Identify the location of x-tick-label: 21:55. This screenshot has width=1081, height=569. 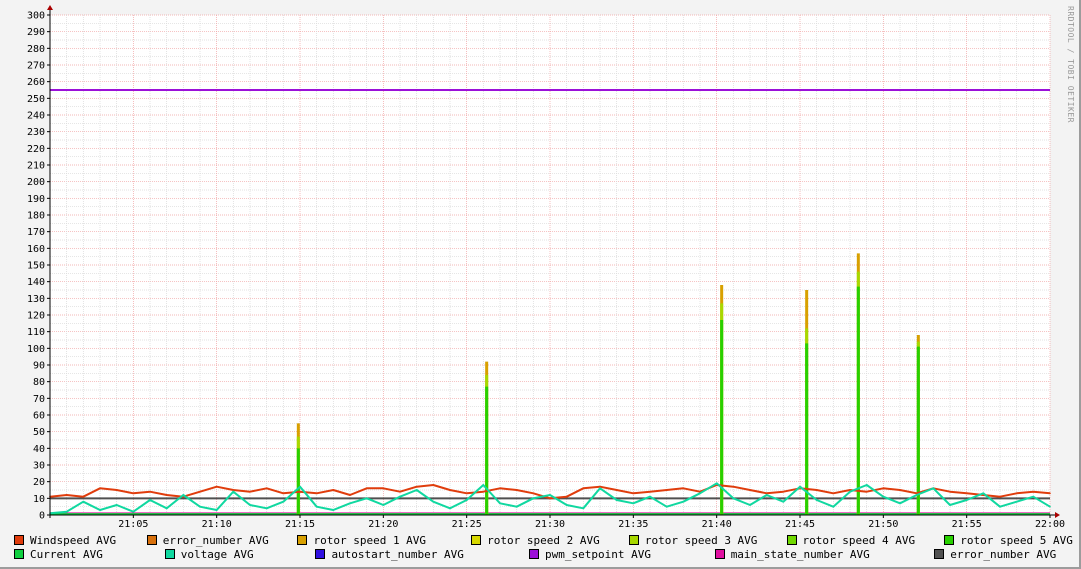
(967, 524).